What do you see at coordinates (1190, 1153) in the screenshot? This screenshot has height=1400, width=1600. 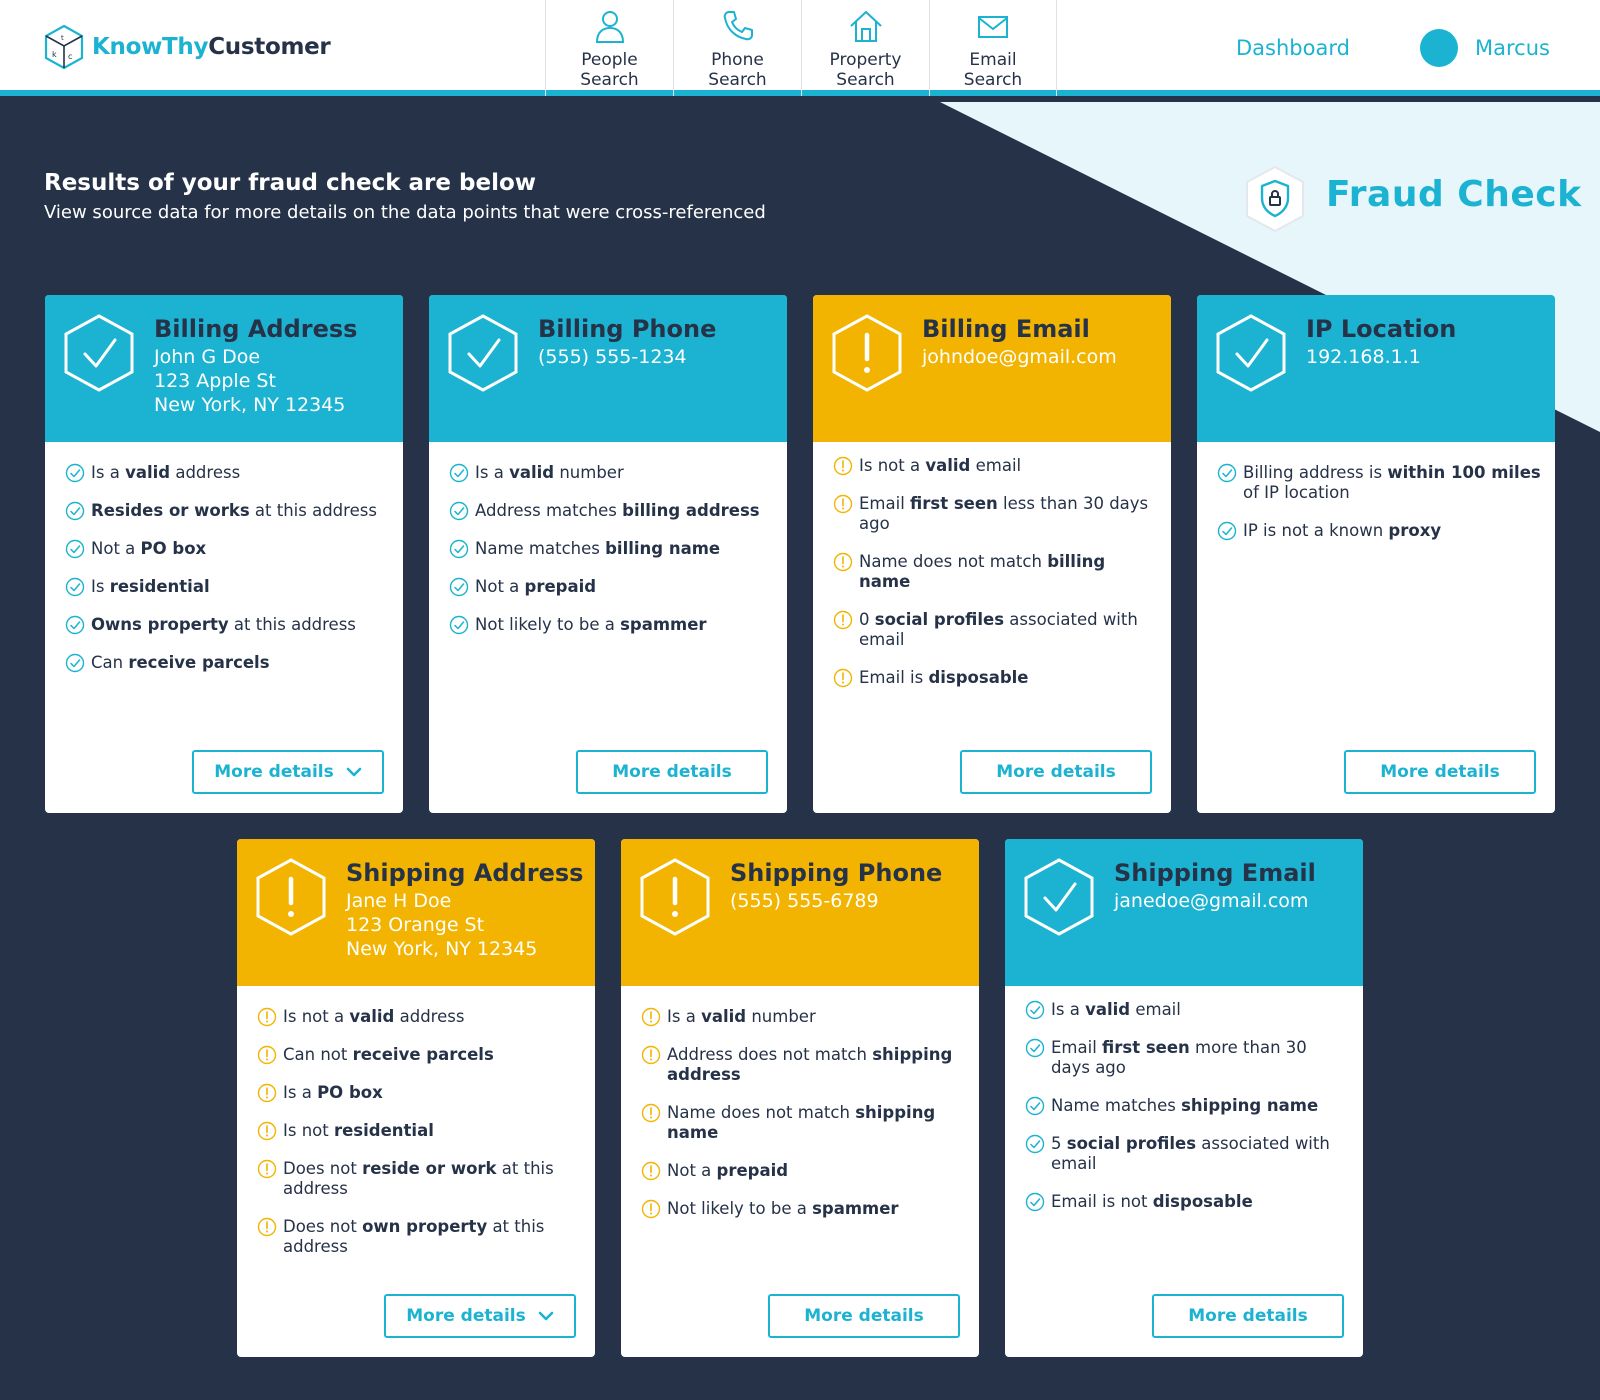 I see `check-text: 5 social profiles associated with email` at bounding box center [1190, 1153].